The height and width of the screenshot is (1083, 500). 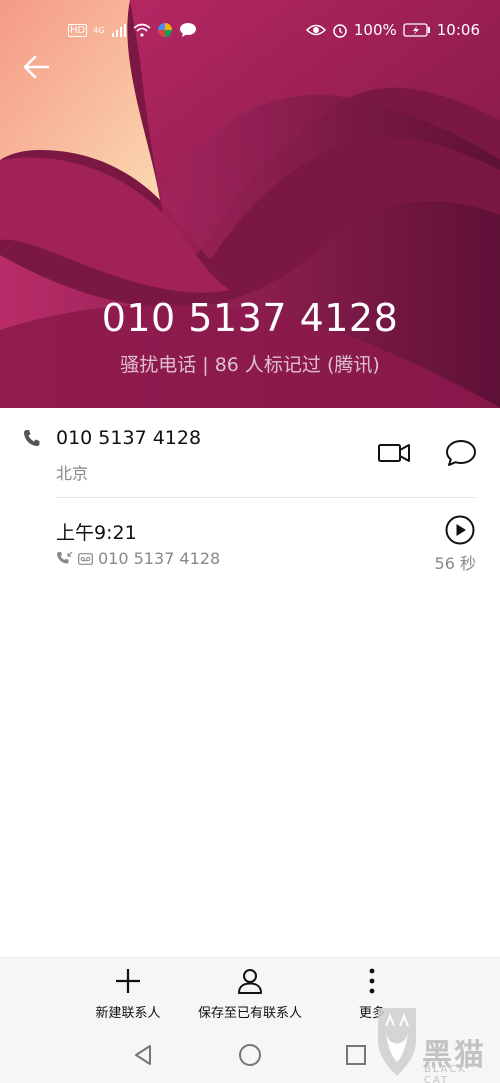 I want to click on app-icon, so click(x=164, y=30).